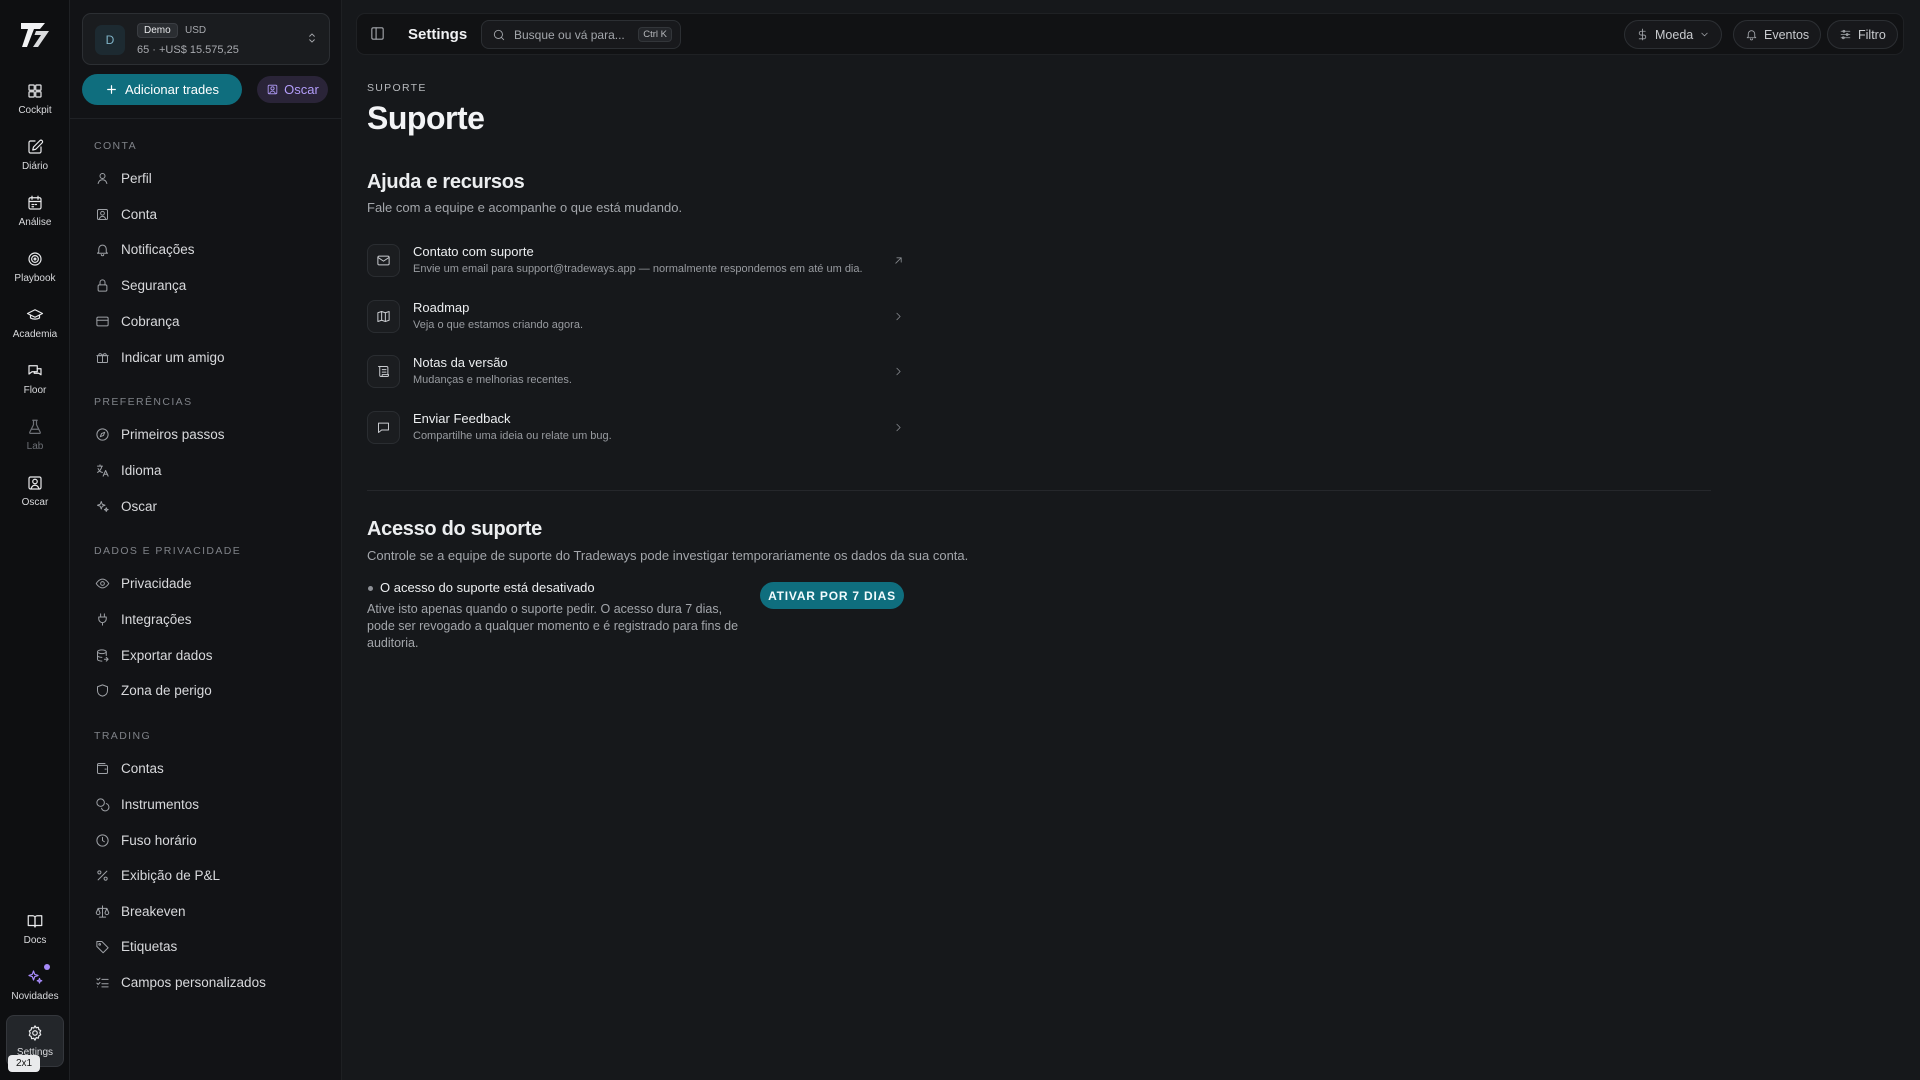 The width and height of the screenshot is (1920, 1080). I want to click on section-heading-conta: CONTA, so click(115, 146).